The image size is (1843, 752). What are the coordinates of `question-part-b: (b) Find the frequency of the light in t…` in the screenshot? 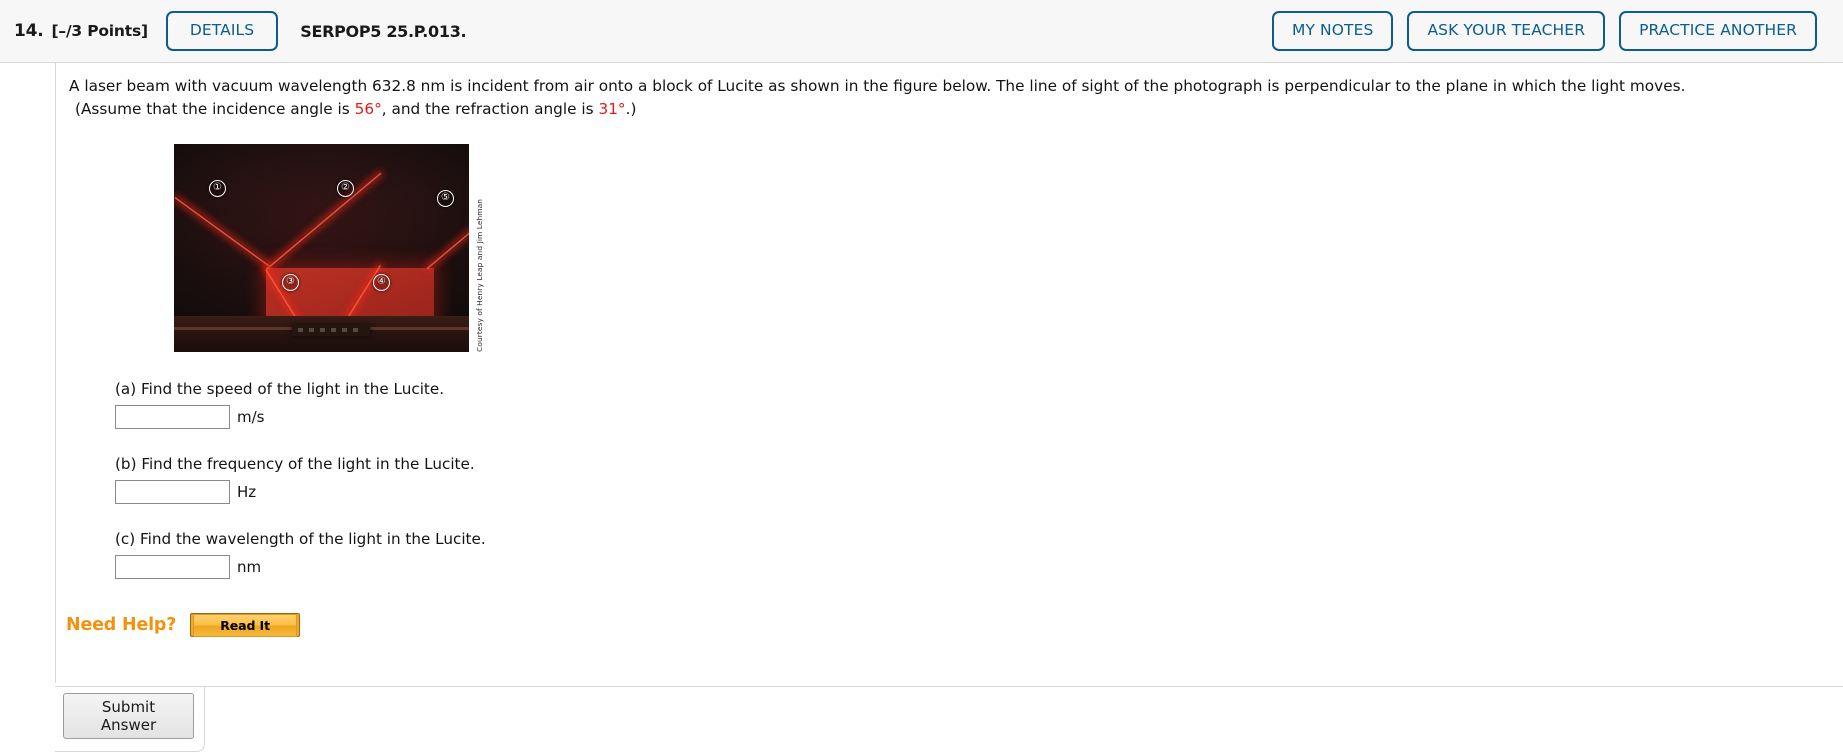 It's located at (979, 479).